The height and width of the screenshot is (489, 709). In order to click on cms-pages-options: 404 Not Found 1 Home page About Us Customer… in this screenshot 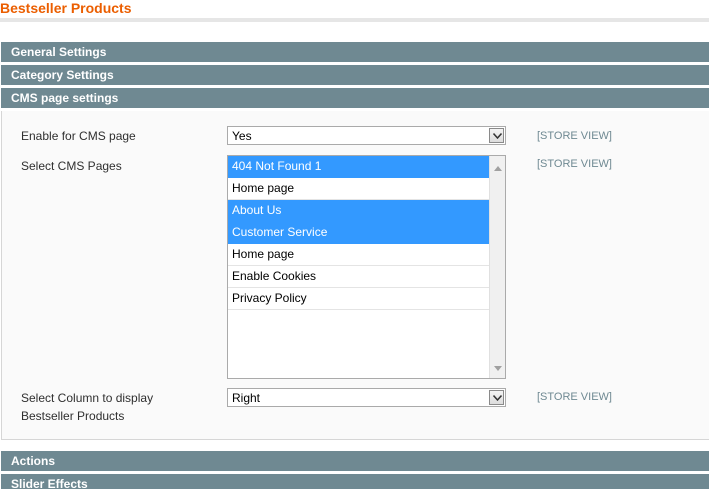, I will do `click(359, 233)`.